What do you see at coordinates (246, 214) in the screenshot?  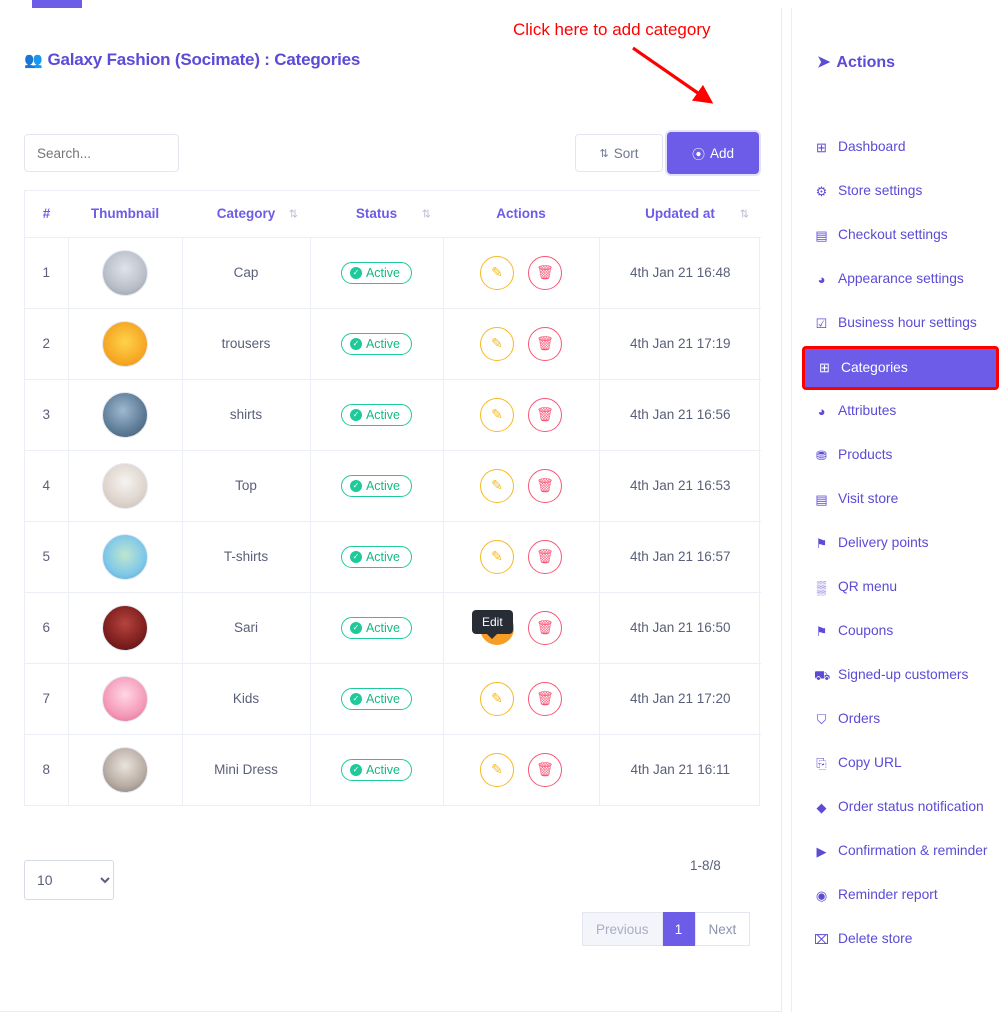 I see `col-category: Category ⇅` at bounding box center [246, 214].